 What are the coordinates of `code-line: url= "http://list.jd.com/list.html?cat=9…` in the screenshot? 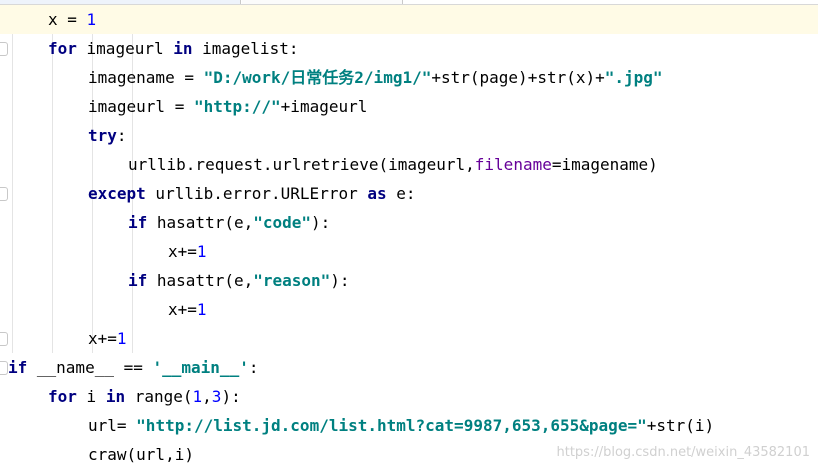 It's located at (409, 425).